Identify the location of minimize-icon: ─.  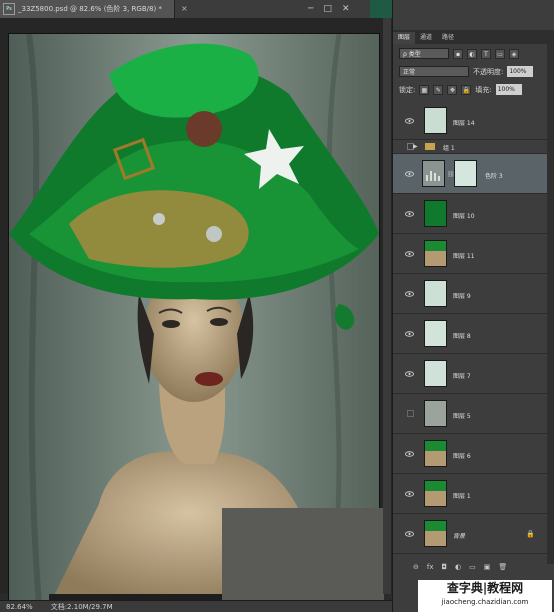
(310, 9).